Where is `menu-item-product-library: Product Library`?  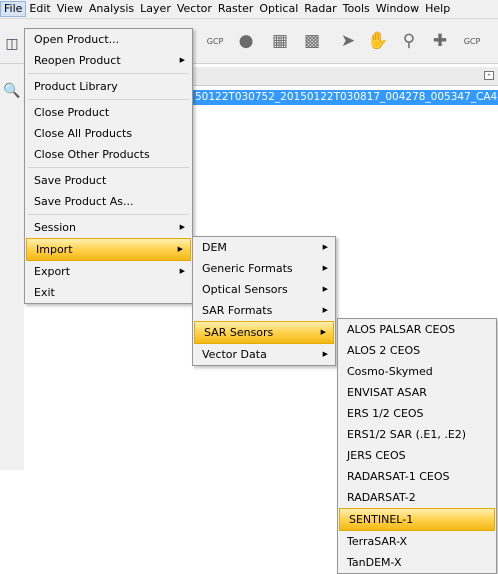
menu-item-product-library: Product Library is located at coordinates (108, 86).